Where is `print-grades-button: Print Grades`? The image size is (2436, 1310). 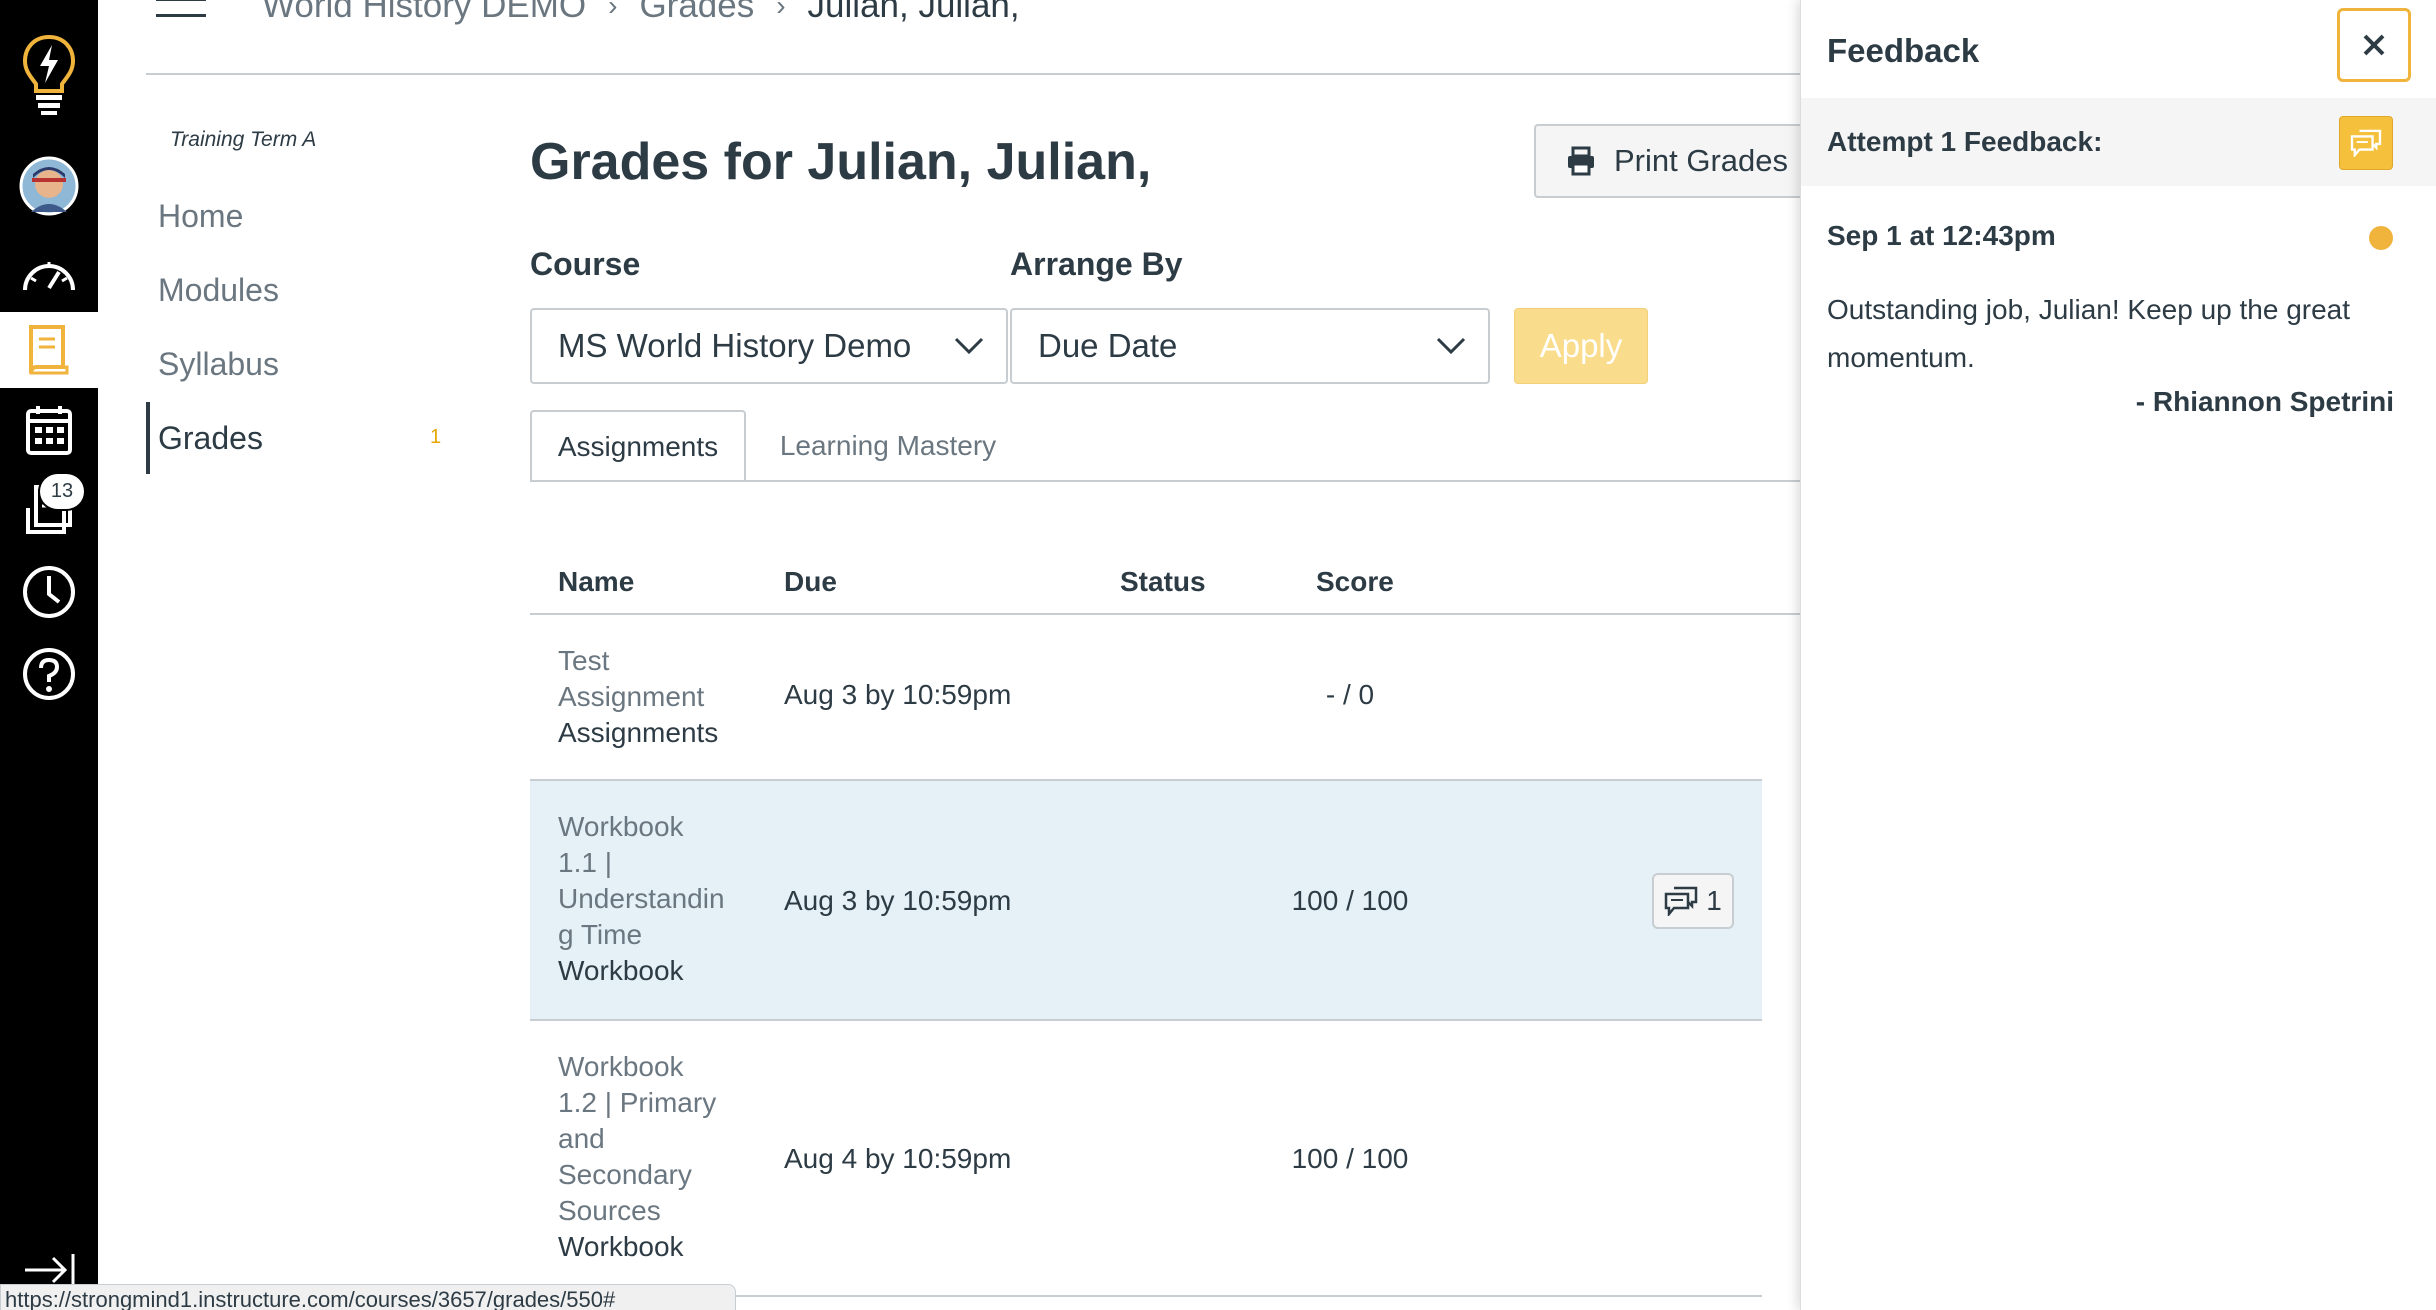
print-grades-button: Print Grades is located at coordinates (1674, 161).